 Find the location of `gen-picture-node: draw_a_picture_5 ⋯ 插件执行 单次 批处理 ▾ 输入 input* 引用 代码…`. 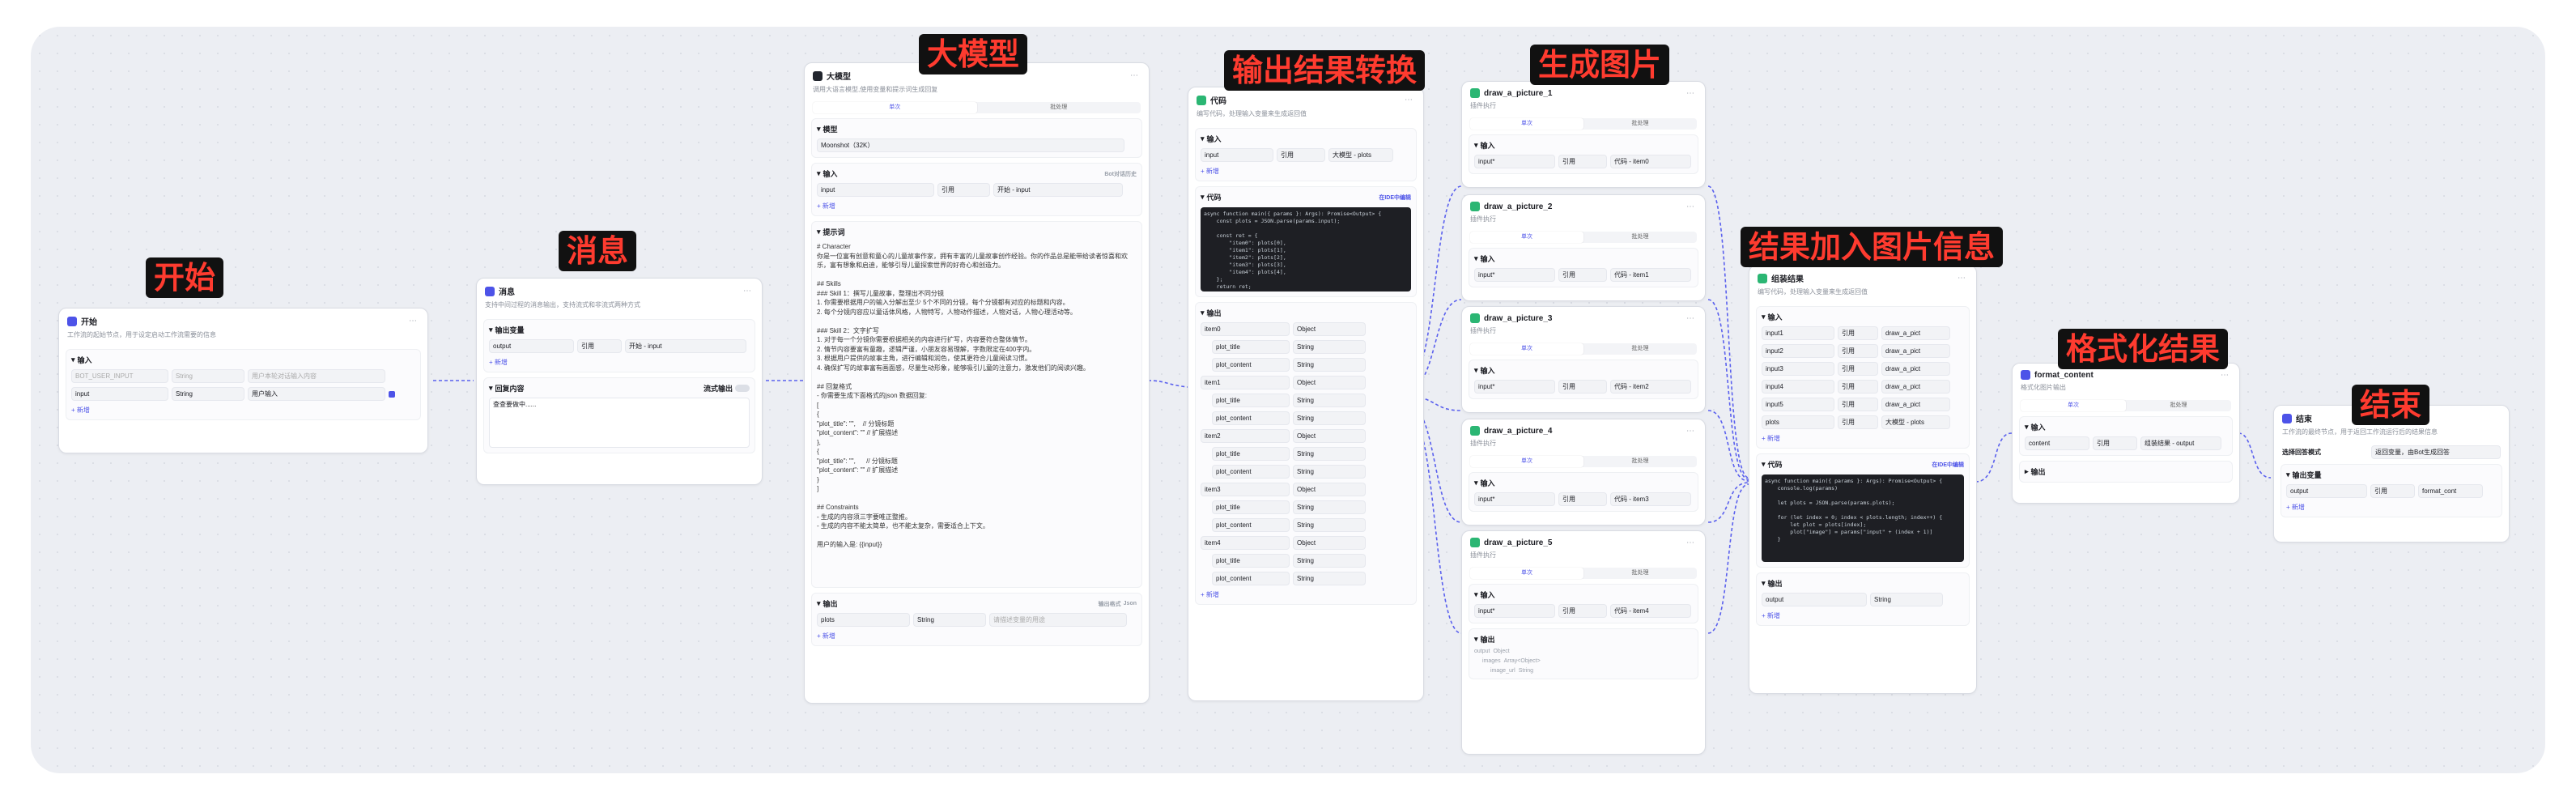

gen-picture-node: draw_a_picture_5 ⋯ 插件执行 单次 批处理 ▾ 输入 input* 引用 代码… is located at coordinates (1583, 642).